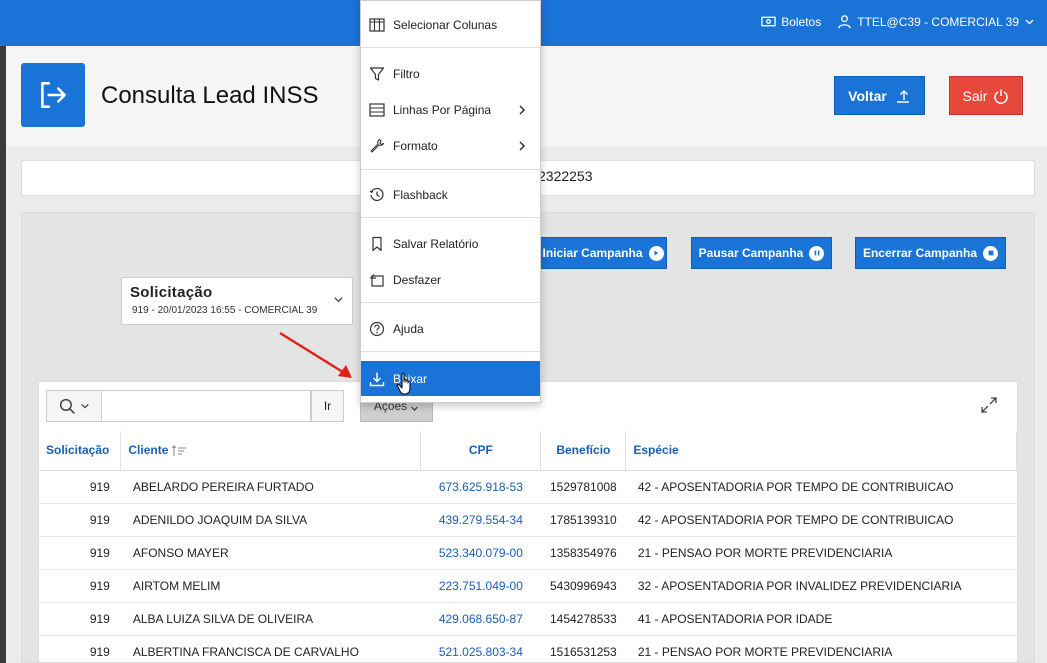 This screenshot has height=663, width=1047. I want to click on search-column-button, so click(74, 406).